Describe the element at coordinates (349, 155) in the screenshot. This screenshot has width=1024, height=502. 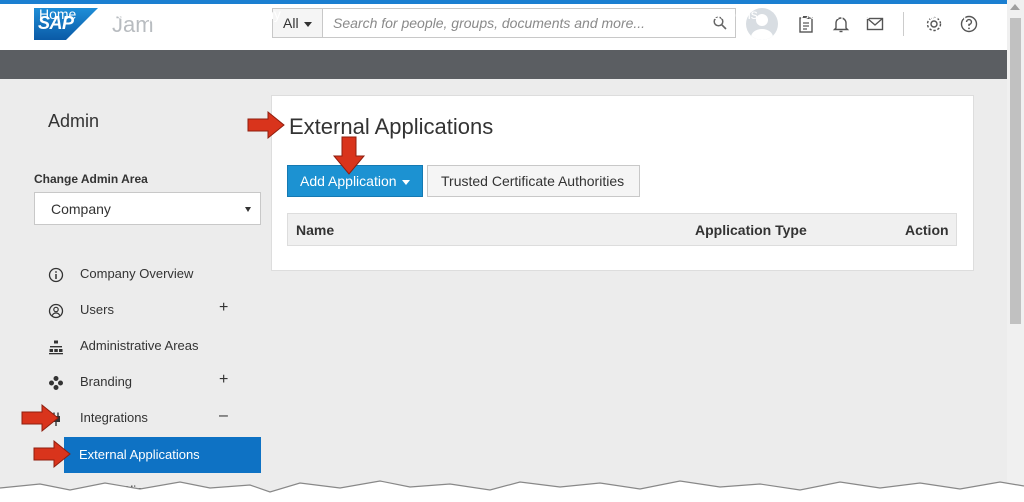
I see `callout-arrow-down-icon` at that location.